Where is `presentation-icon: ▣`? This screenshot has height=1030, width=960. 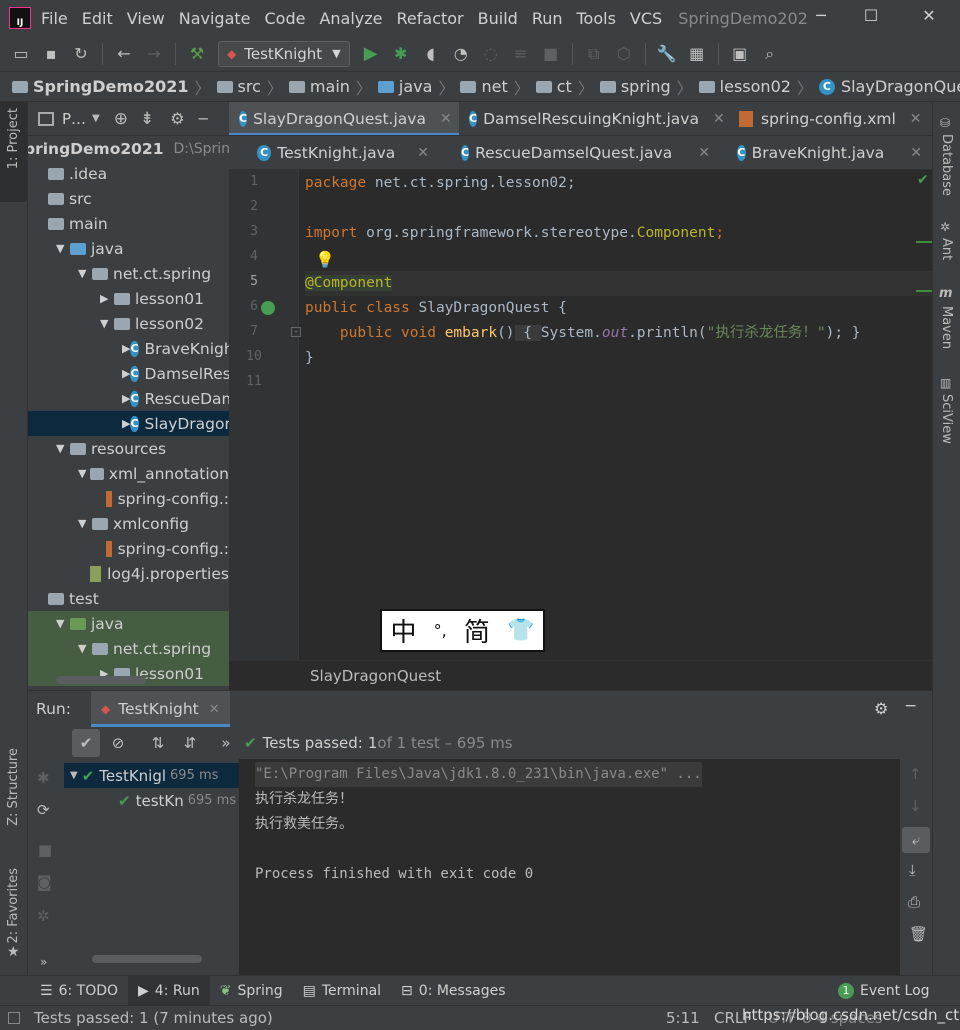 presentation-icon: ▣ is located at coordinates (740, 54).